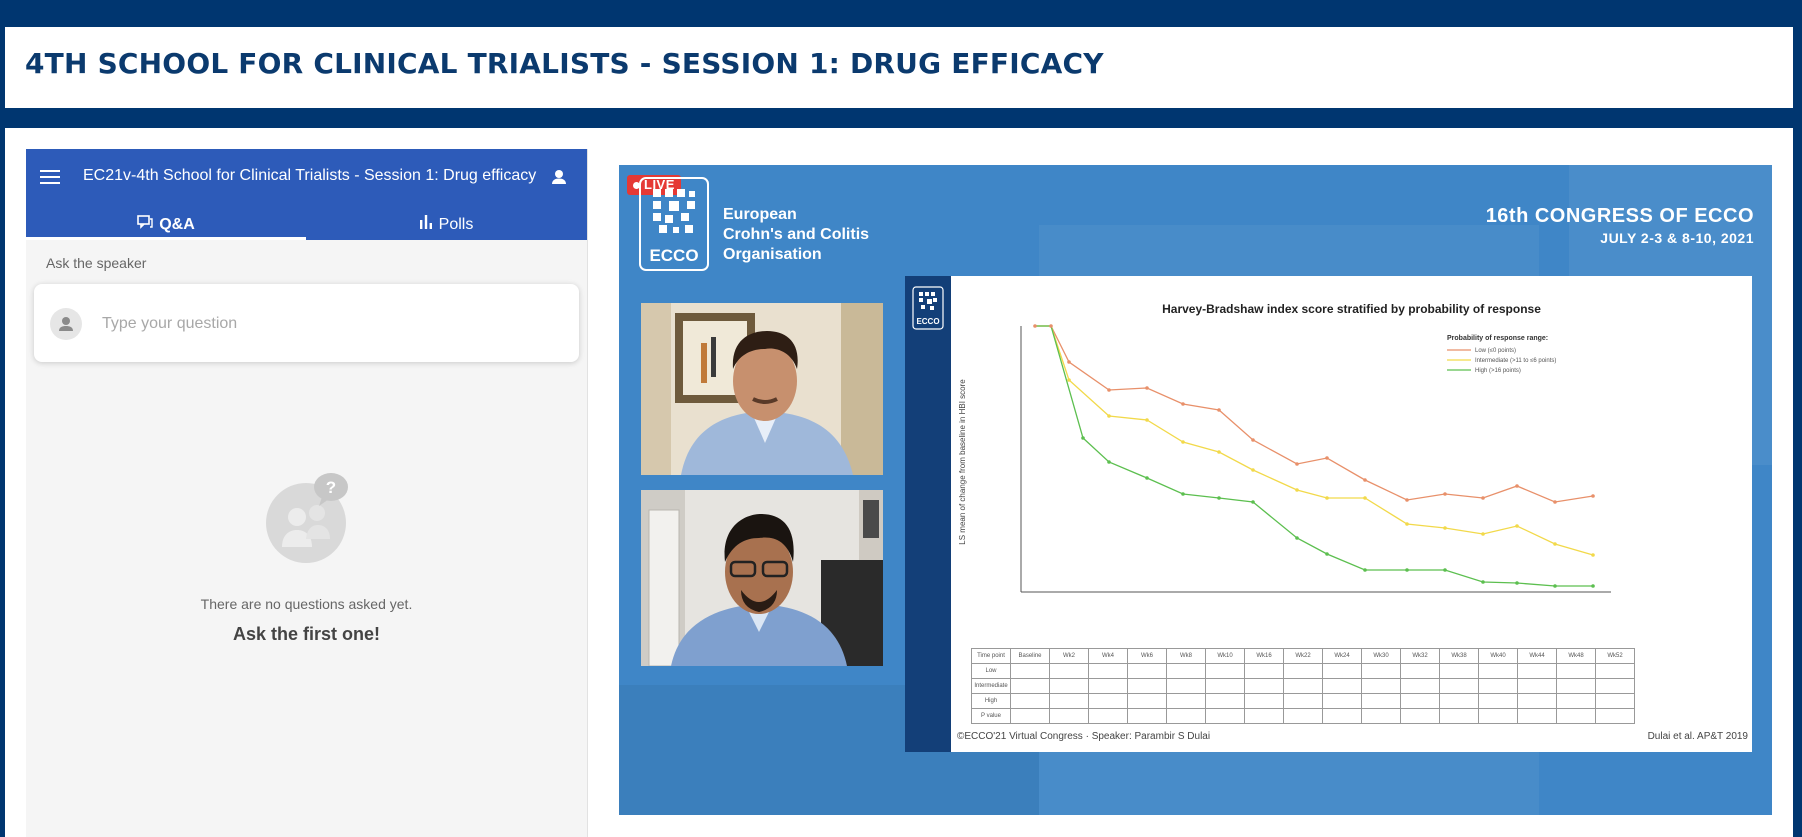 The height and width of the screenshot is (837, 1802). Describe the element at coordinates (1497, 338) in the screenshot. I see `svg-text: Probability of response range:` at that location.